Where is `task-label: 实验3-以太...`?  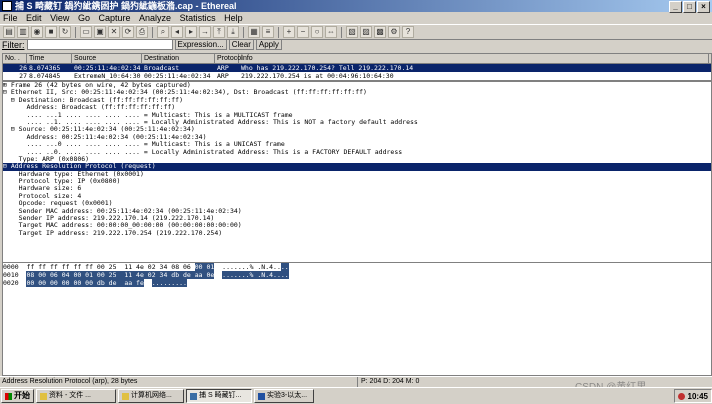
task-label: 实验3-以太... is located at coordinates (287, 395).